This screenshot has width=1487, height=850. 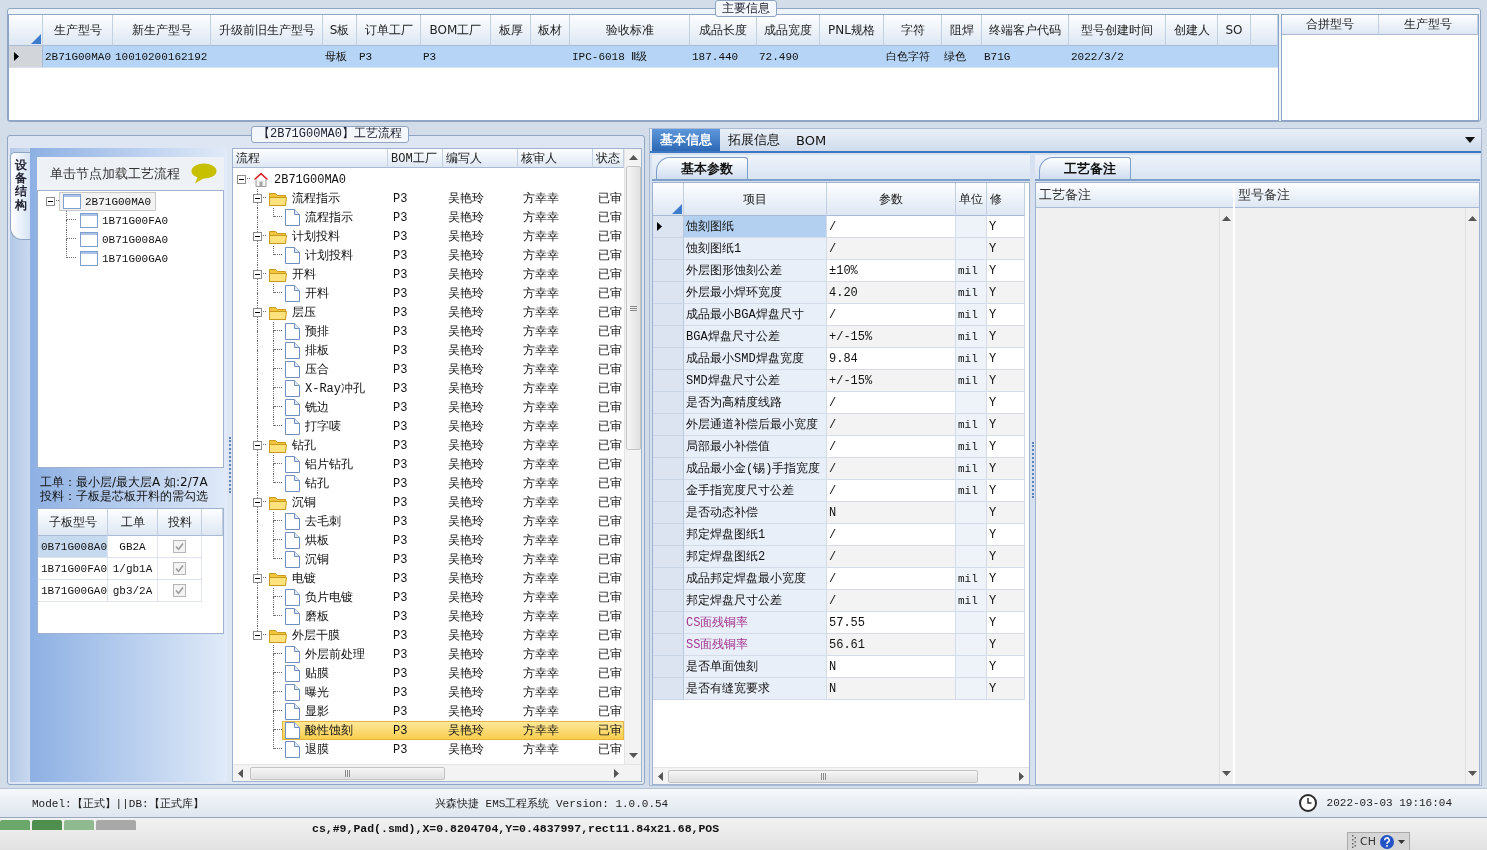 I want to click on tree-row: 排板 P3 吴艳玲 方幸幸 已审, so click(x=453, y=350).